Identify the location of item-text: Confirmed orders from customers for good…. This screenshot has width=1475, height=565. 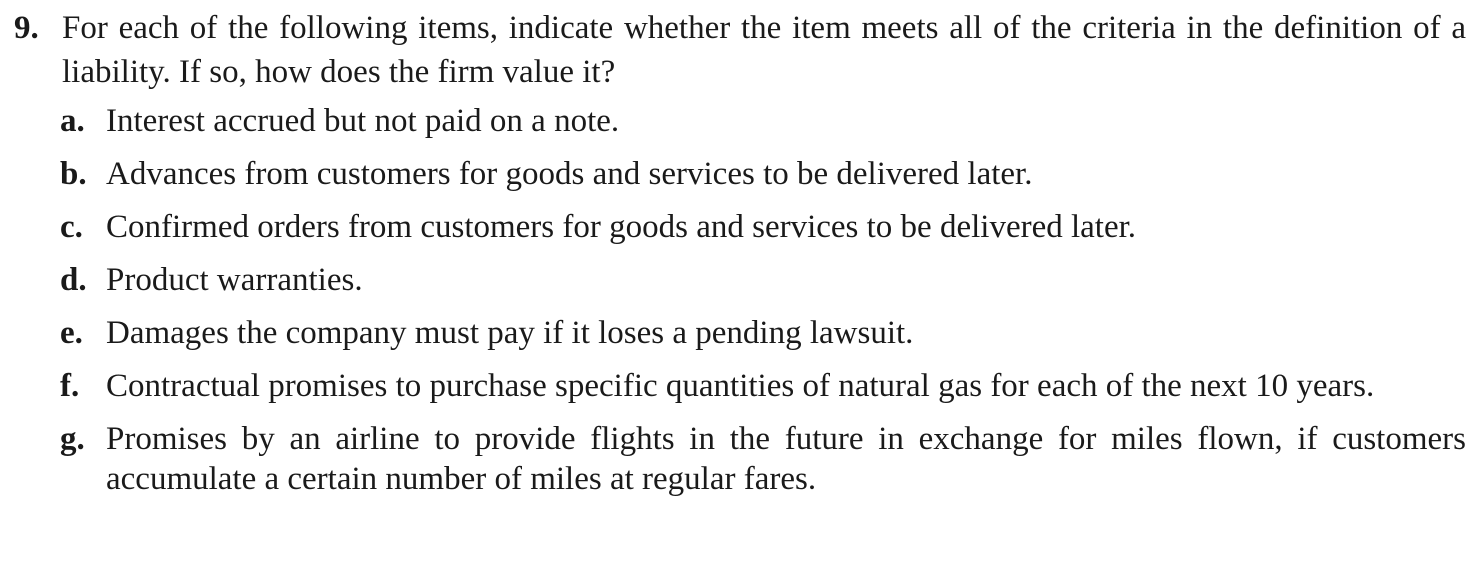
(621, 227).